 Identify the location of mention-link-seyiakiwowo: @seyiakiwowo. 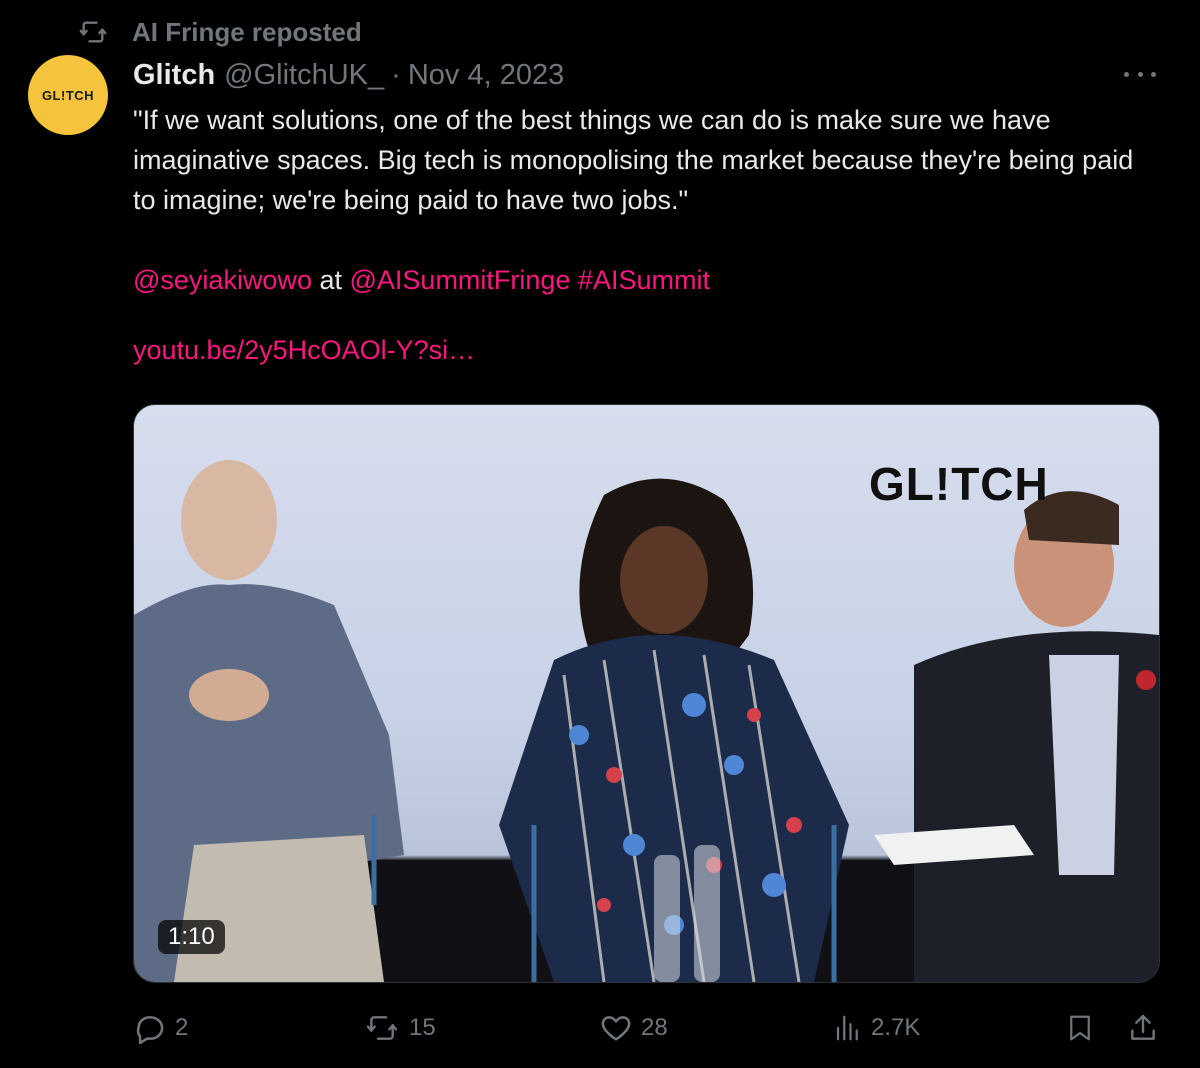
(222, 280).